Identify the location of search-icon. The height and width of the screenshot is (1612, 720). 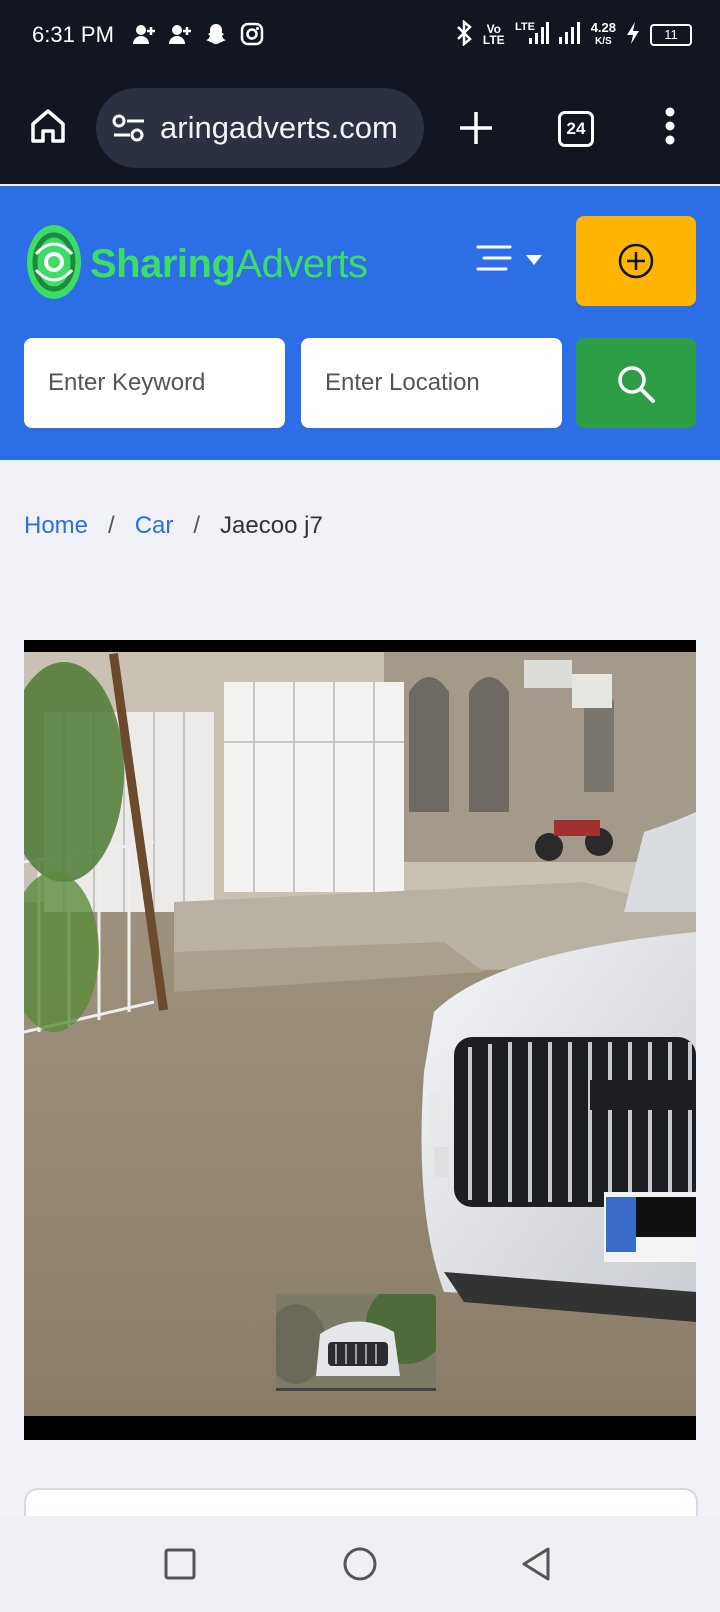
(636, 386).